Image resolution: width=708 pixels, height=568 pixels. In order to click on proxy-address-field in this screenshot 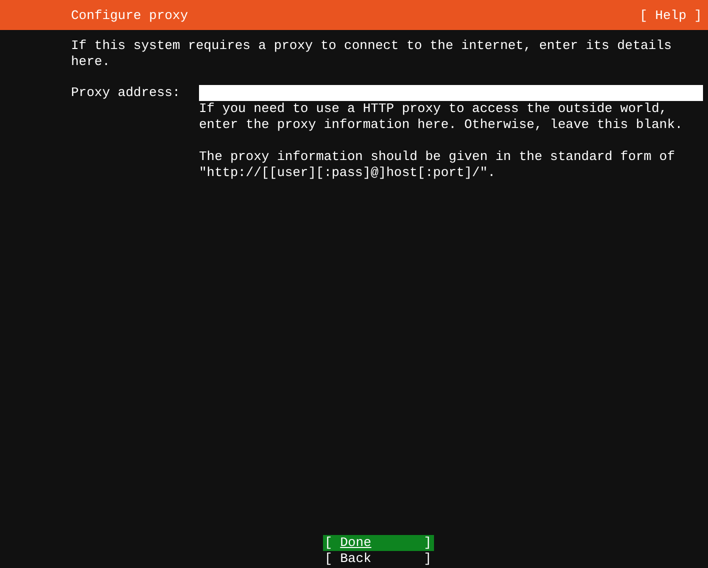, I will do `click(451, 93)`.